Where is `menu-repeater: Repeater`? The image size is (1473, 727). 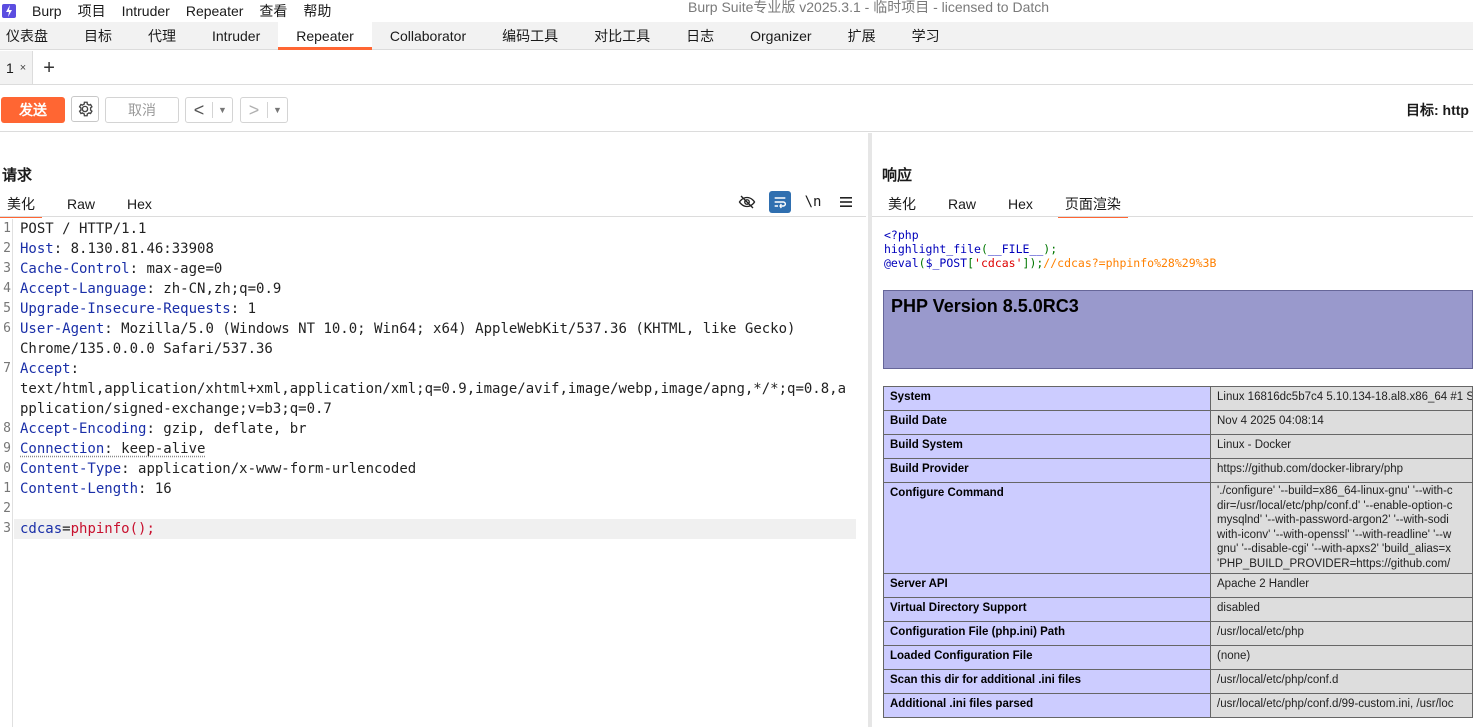 menu-repeater: Repeater is located at coordinates (215, 11).